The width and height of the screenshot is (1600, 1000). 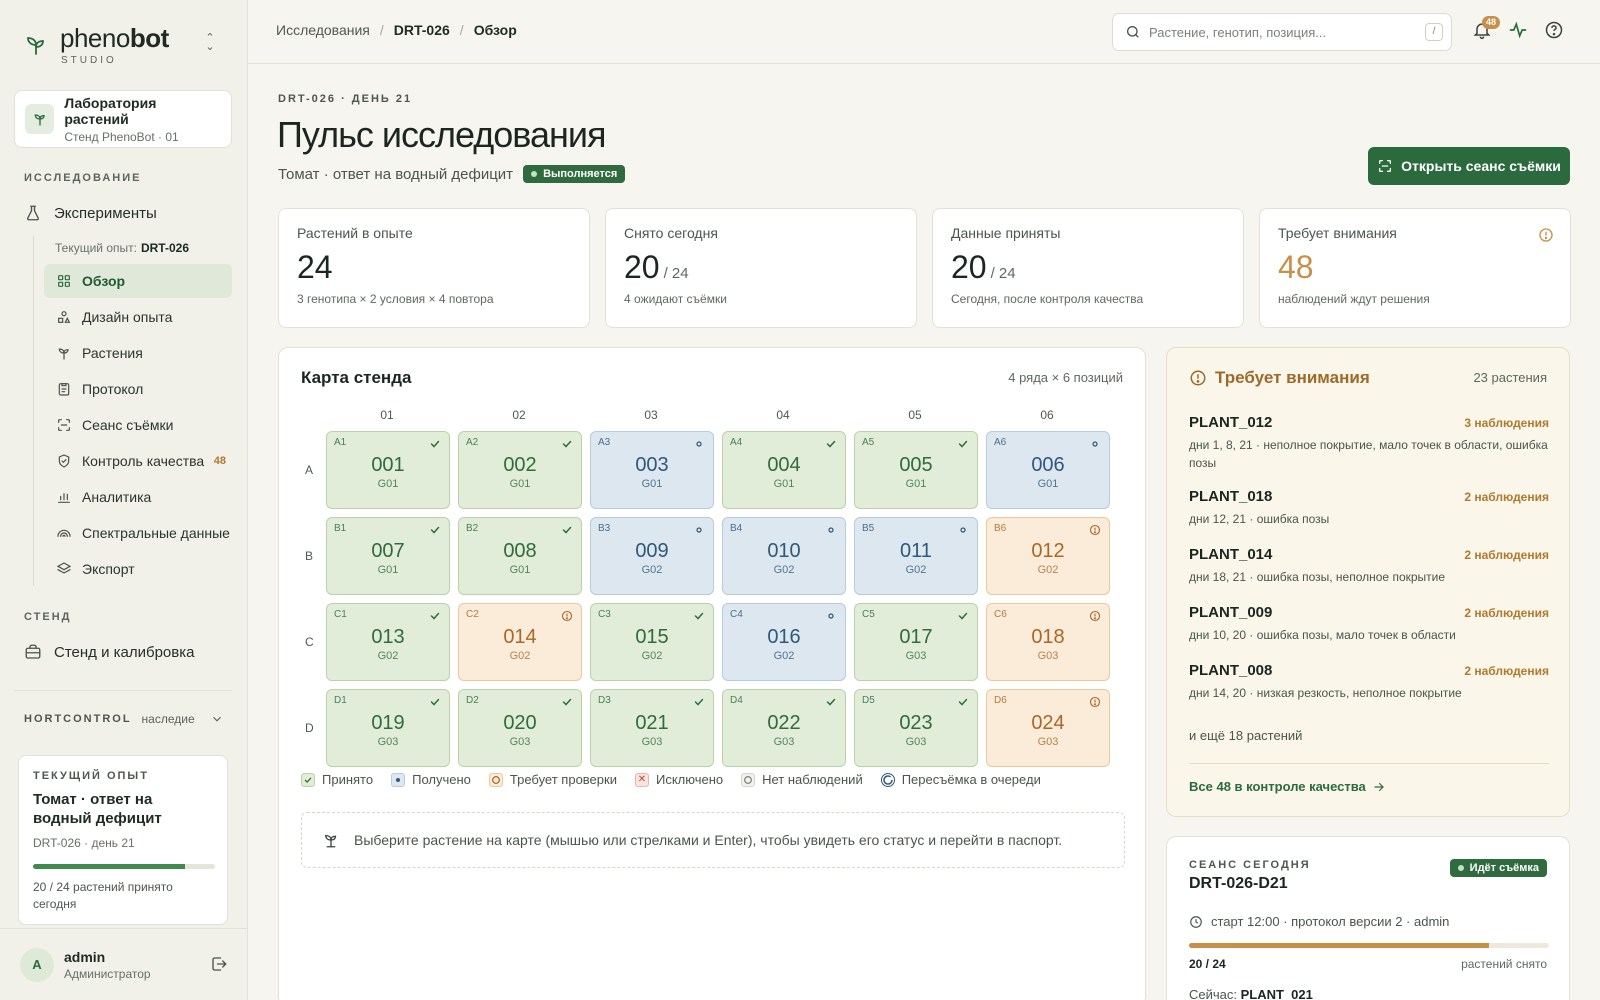 I want to click on plant-cell: B2 008 G01, so click(x=520, y=556).